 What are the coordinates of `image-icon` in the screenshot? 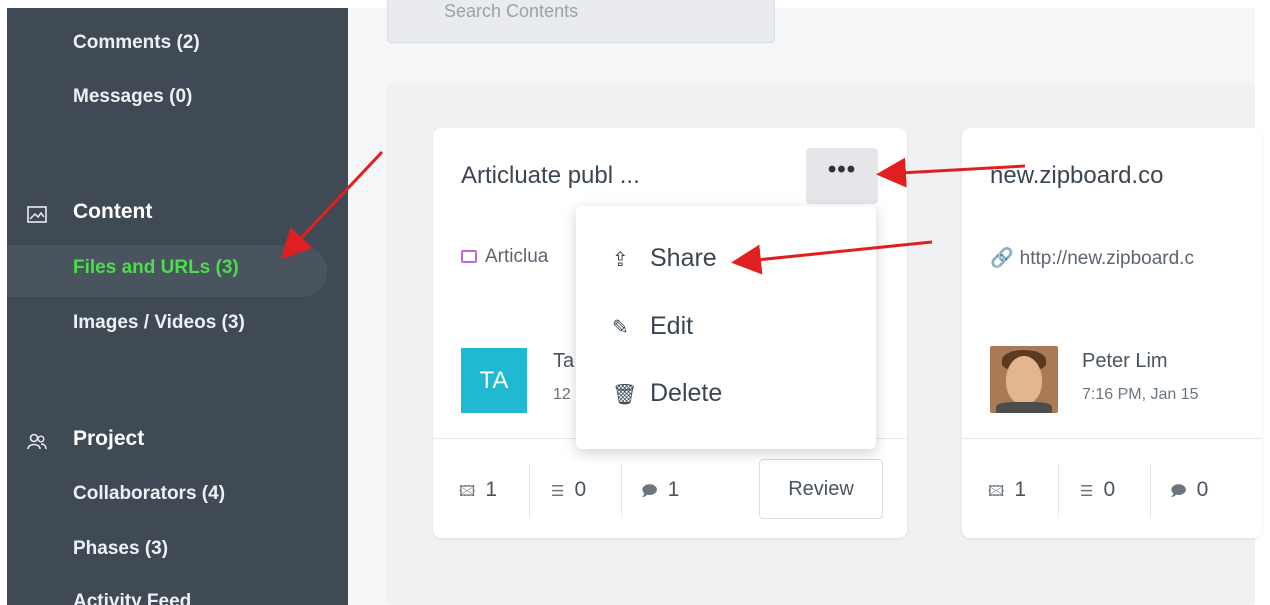 It's located at (37, 214).